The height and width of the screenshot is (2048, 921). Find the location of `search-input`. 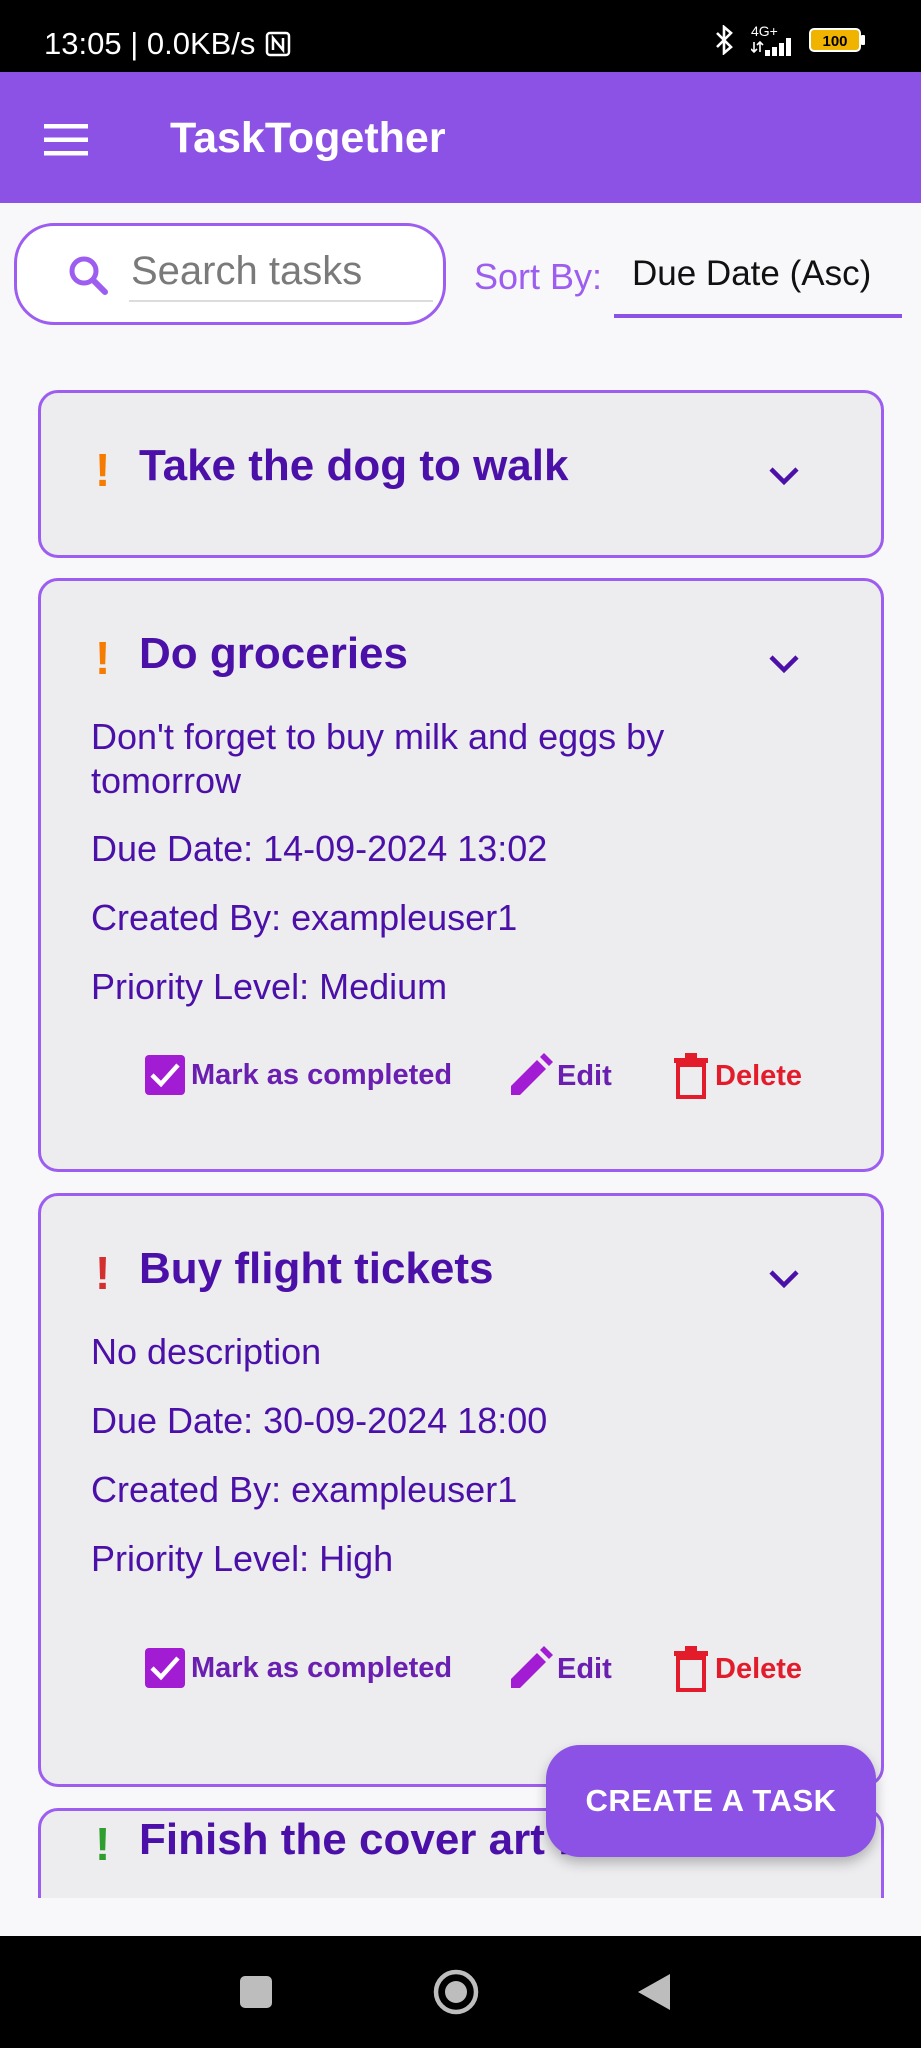

search-input is located at coordinates (281, 272).